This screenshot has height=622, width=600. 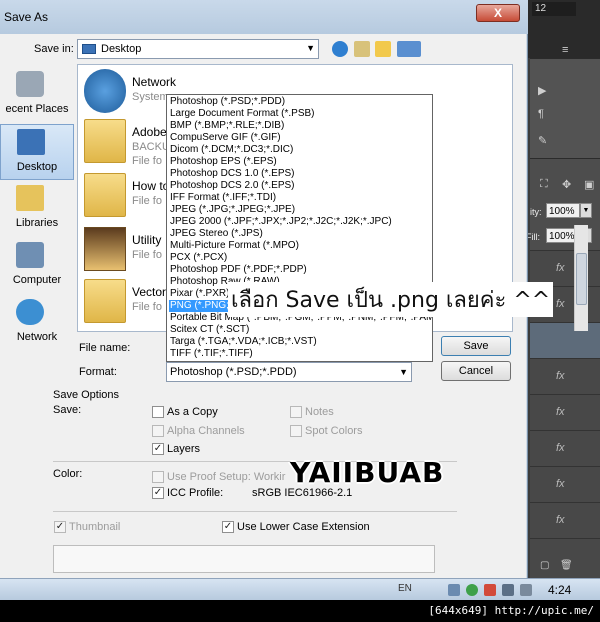 I want to click on footer-bar: [644x649] http://upic.me/, so click(x=300, y=611).